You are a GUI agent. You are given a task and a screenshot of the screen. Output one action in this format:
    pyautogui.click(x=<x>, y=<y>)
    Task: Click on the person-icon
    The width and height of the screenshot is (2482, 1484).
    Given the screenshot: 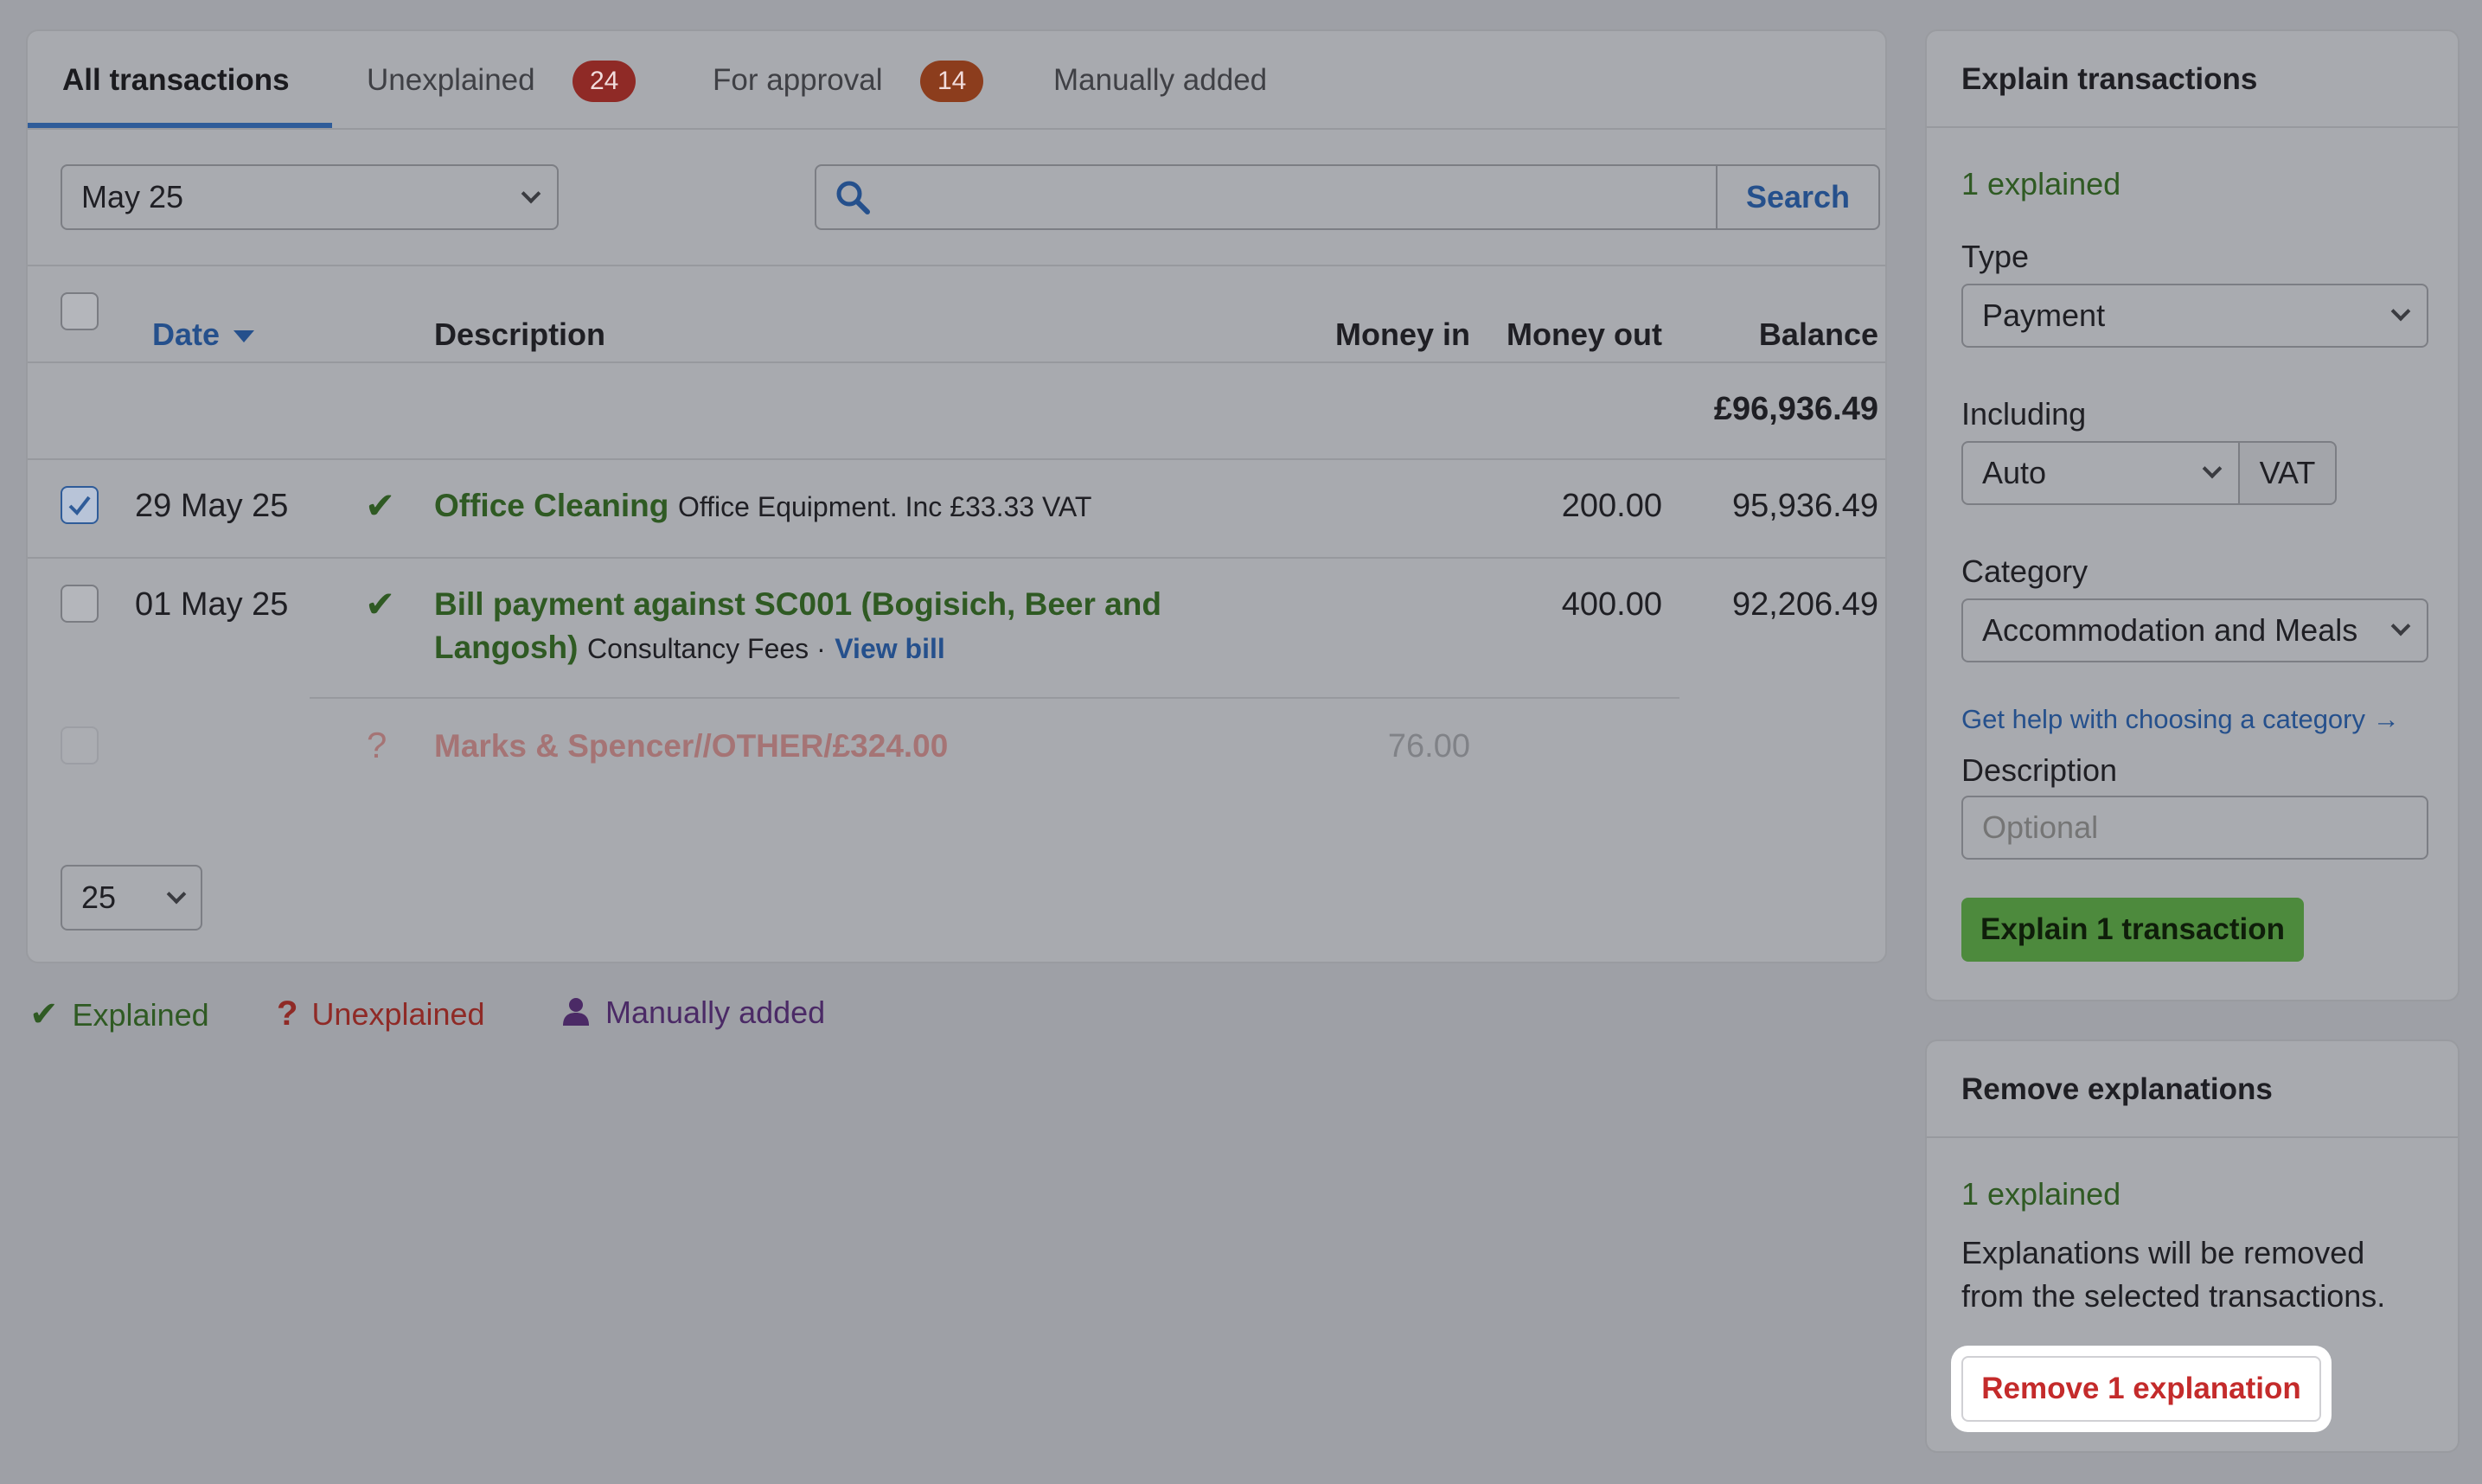 What is the action you would take?
    pyautogui.click(x=576, y=1012)
    